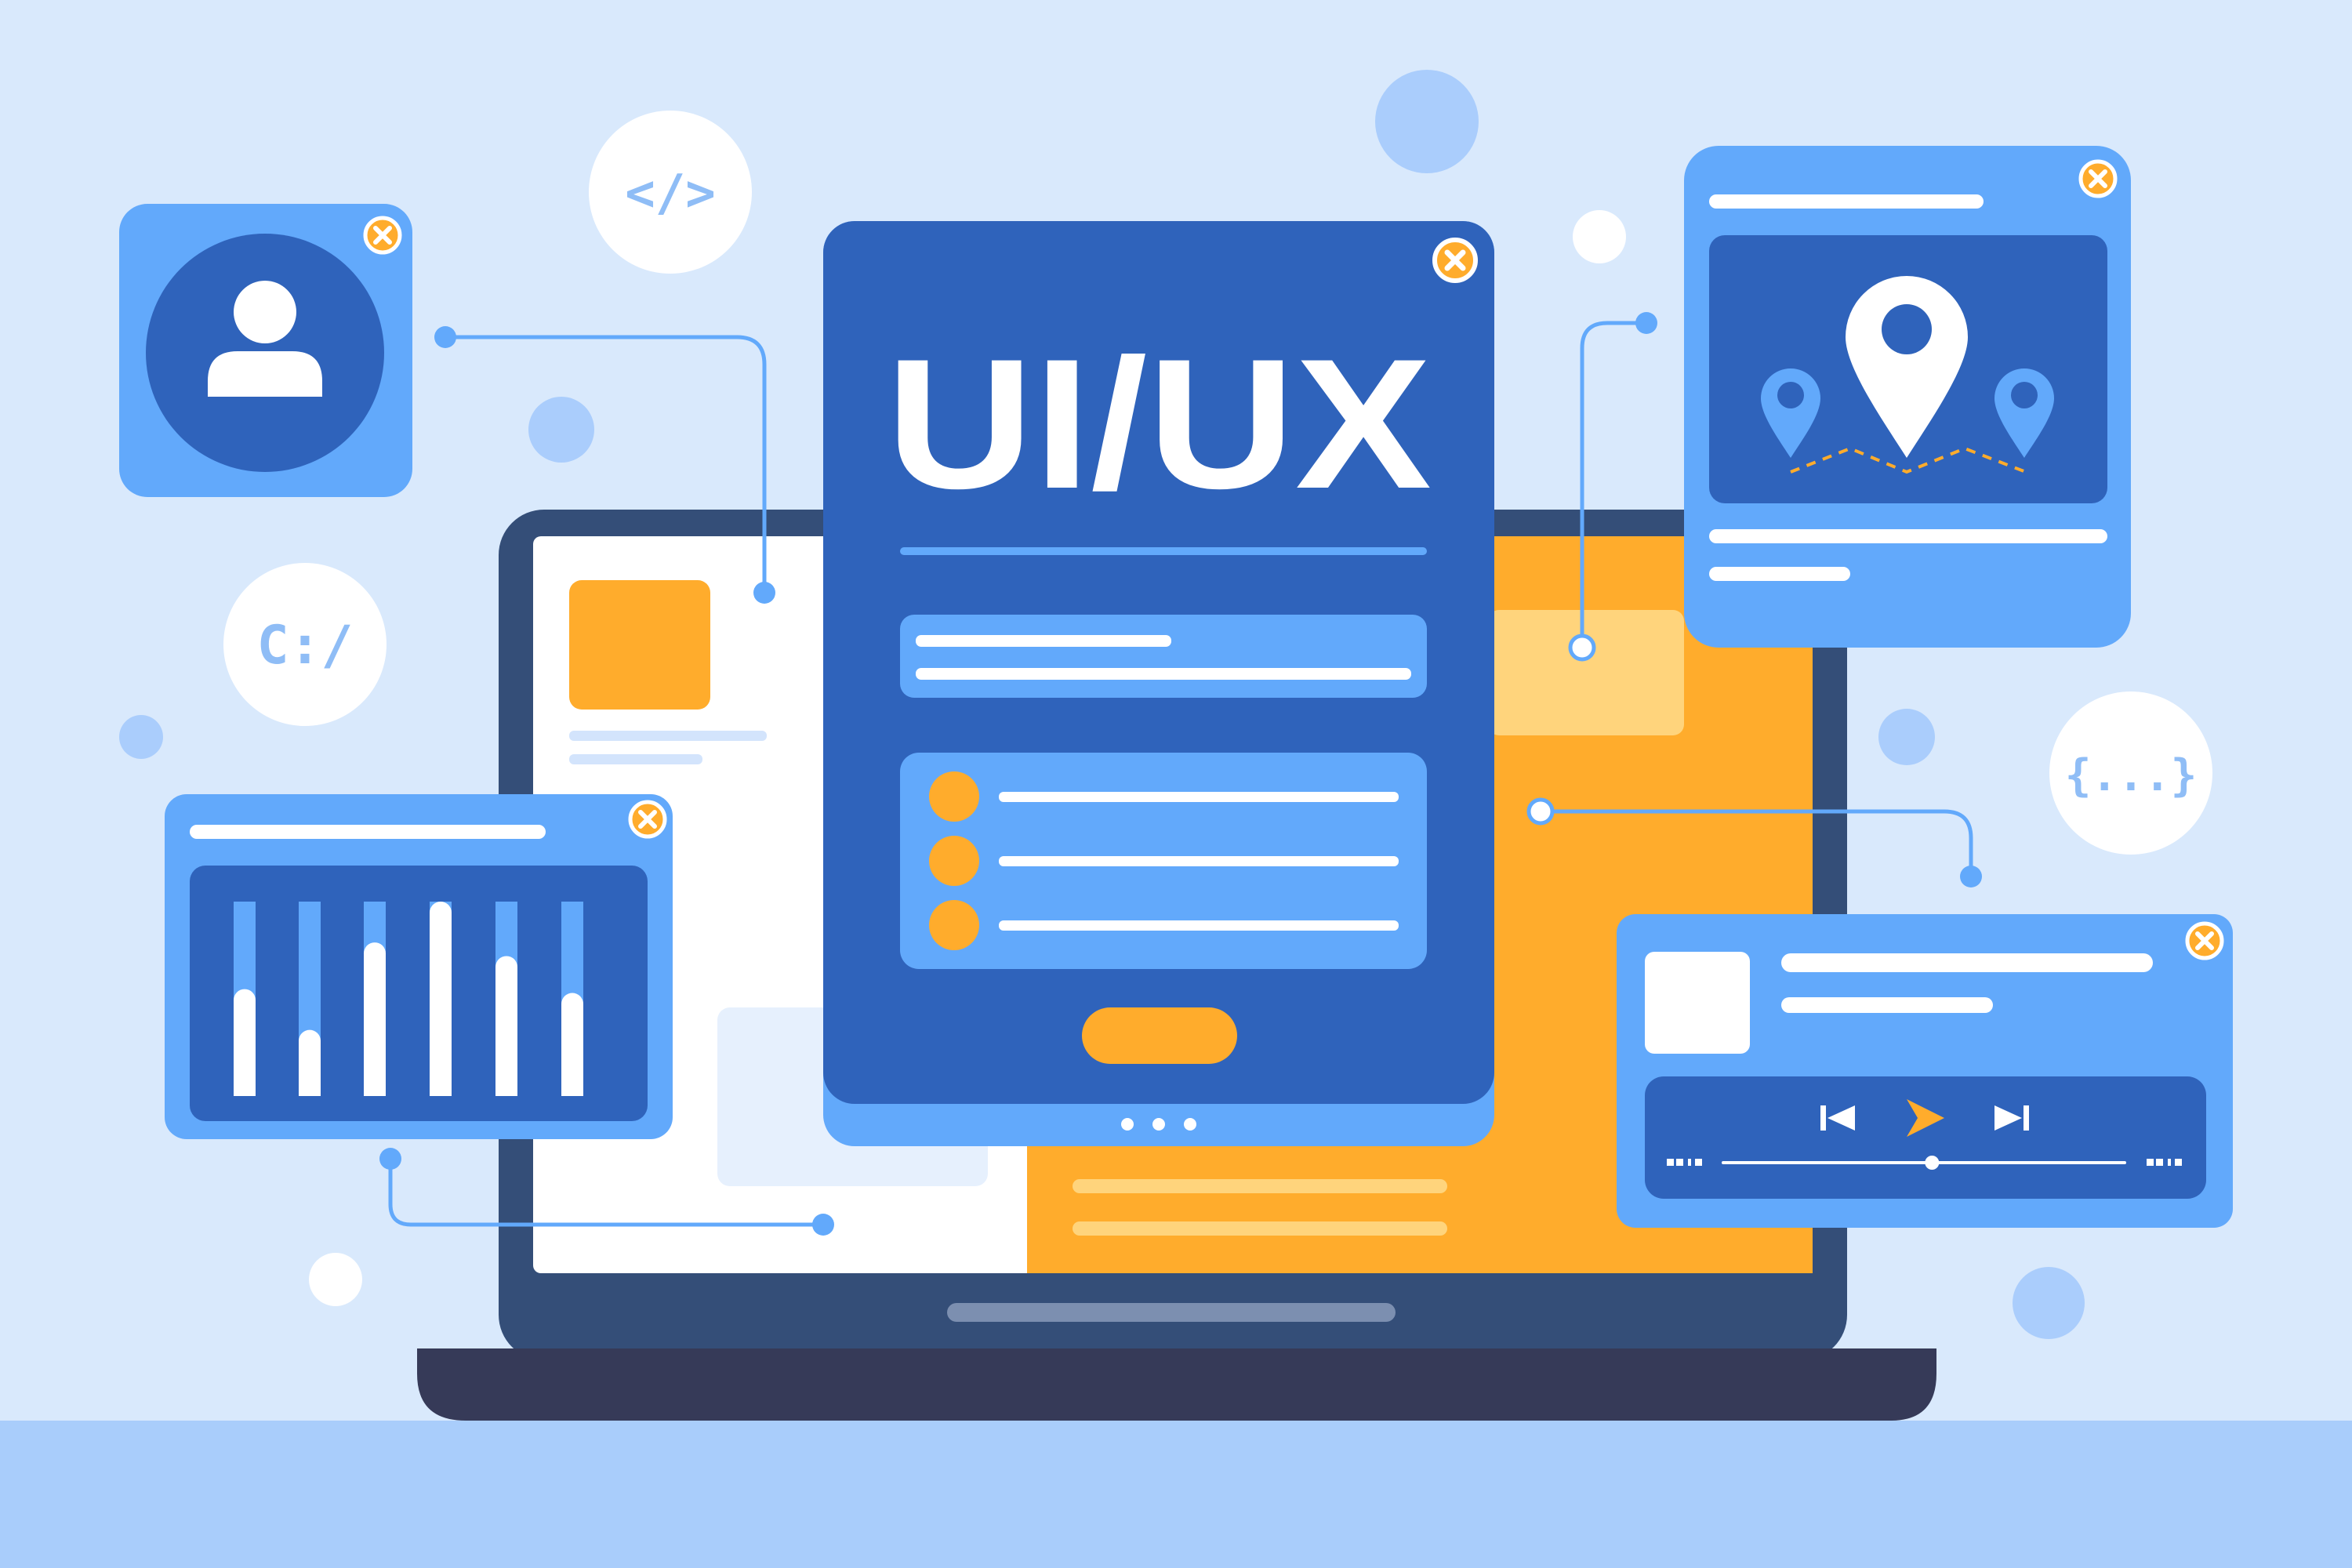 The width and height of the screenshot is (2352, 1568). Describe the element at coordinates (1698, 1003) in the screenshot. I see `media-thumbnail` at that location.